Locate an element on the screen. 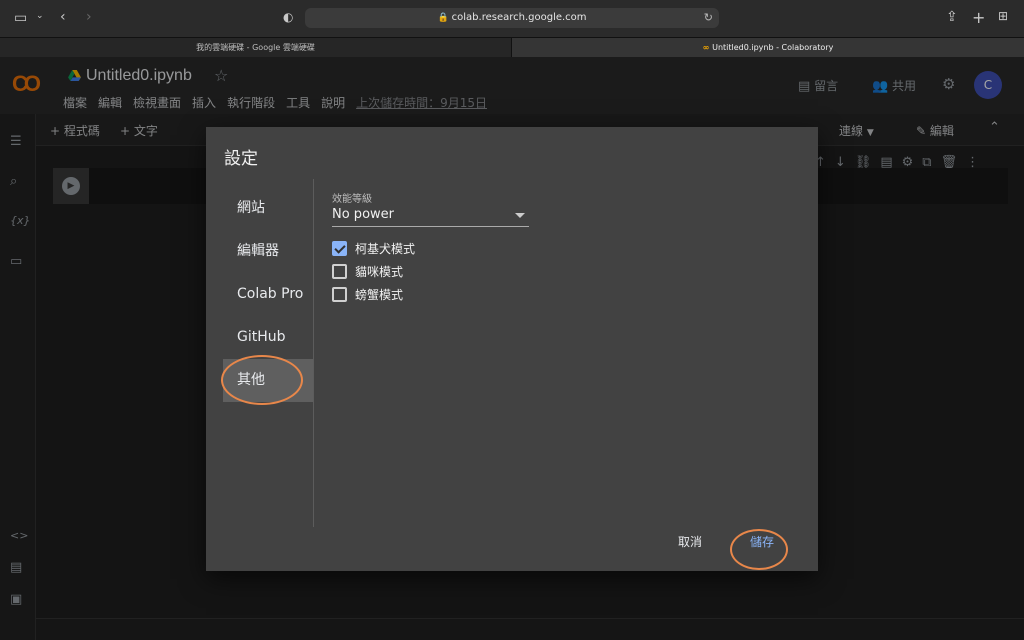 The height and width of the screenshot is (640, 1024). nav-item-colab-pro: Colab Pro is located at coordinates (268, 294).